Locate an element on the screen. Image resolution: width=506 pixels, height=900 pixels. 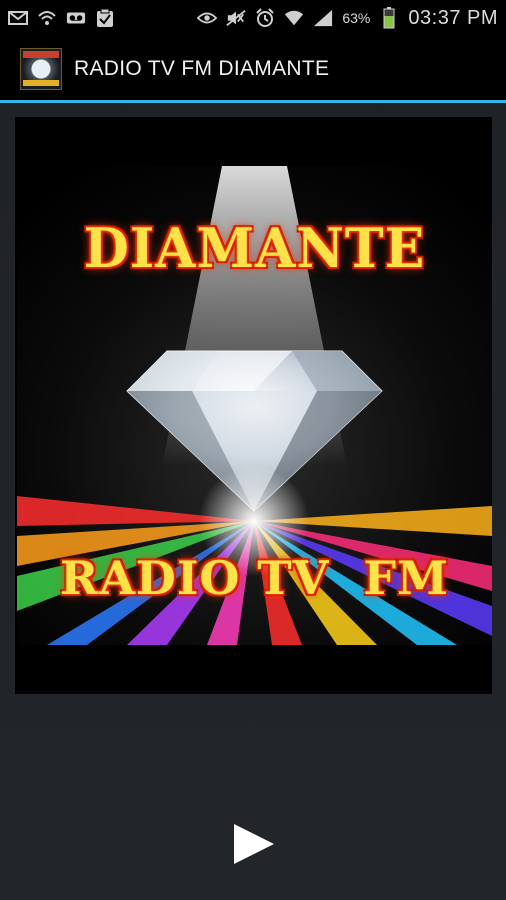
clock-time: 03:37 PM is located at coordinates (453, 17).